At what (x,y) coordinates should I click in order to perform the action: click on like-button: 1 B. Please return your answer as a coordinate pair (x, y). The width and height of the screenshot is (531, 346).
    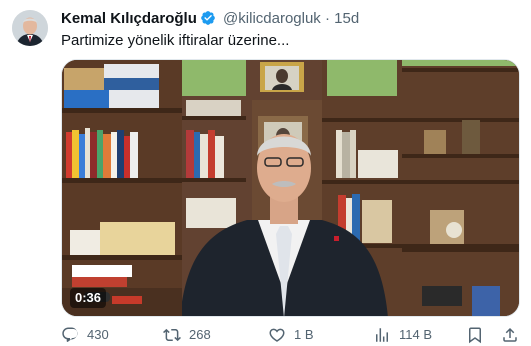
    Looking at the image, I should click on (291, 335).